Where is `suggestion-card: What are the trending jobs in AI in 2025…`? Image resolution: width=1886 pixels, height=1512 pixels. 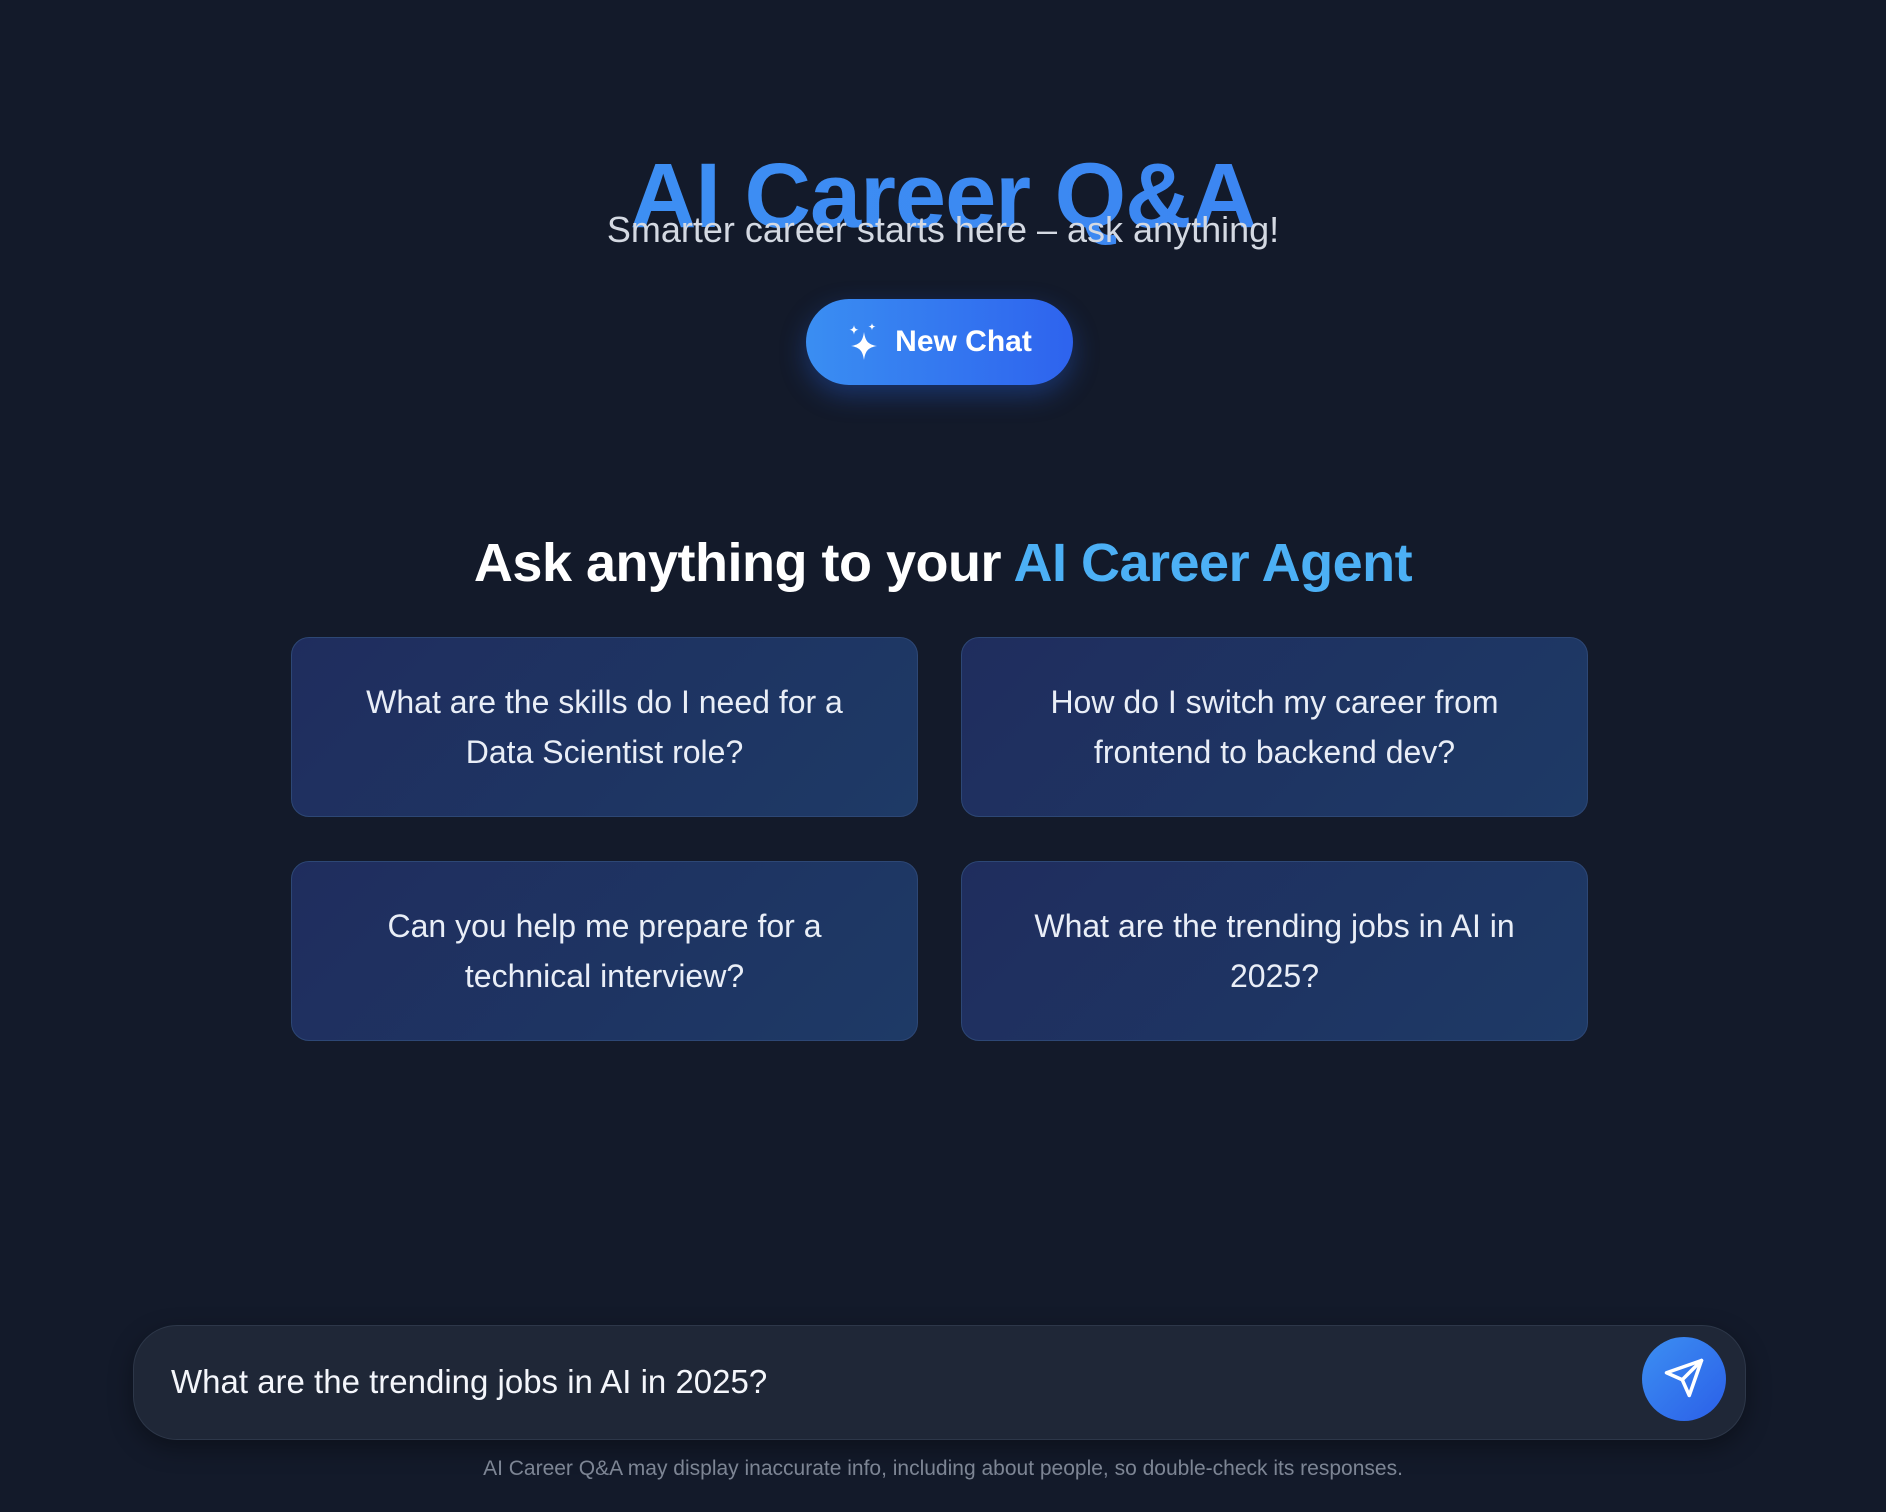 suggestion-card: What are the trending jobs in AI in 2025… is located at coordinates (1274, 951).